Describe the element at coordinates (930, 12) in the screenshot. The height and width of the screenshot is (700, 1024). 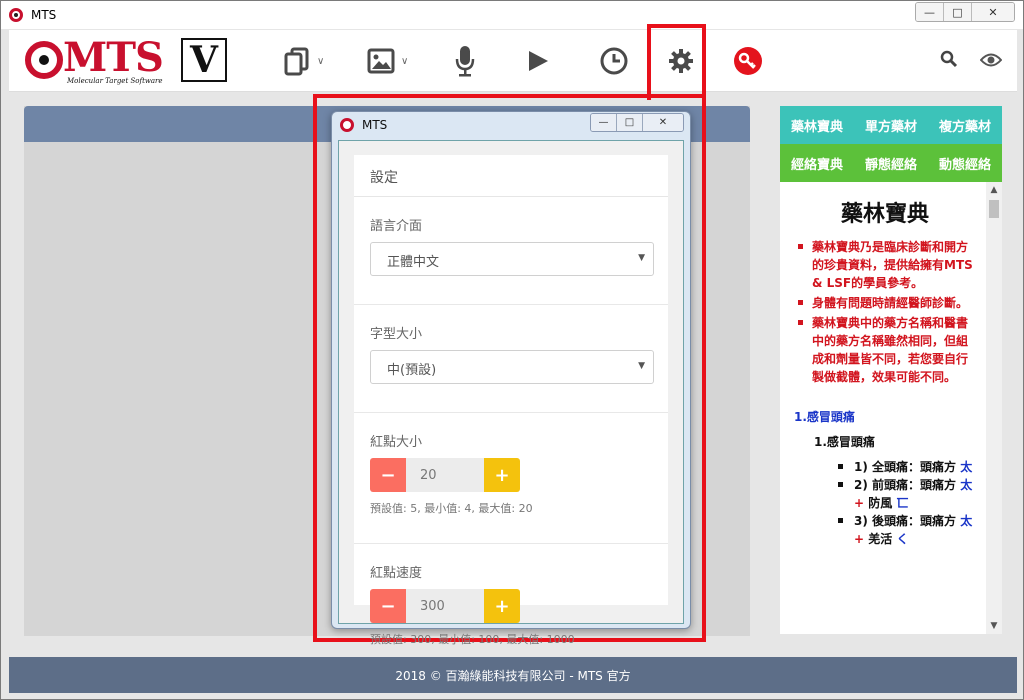
I see `minimize-button: —` at that location.